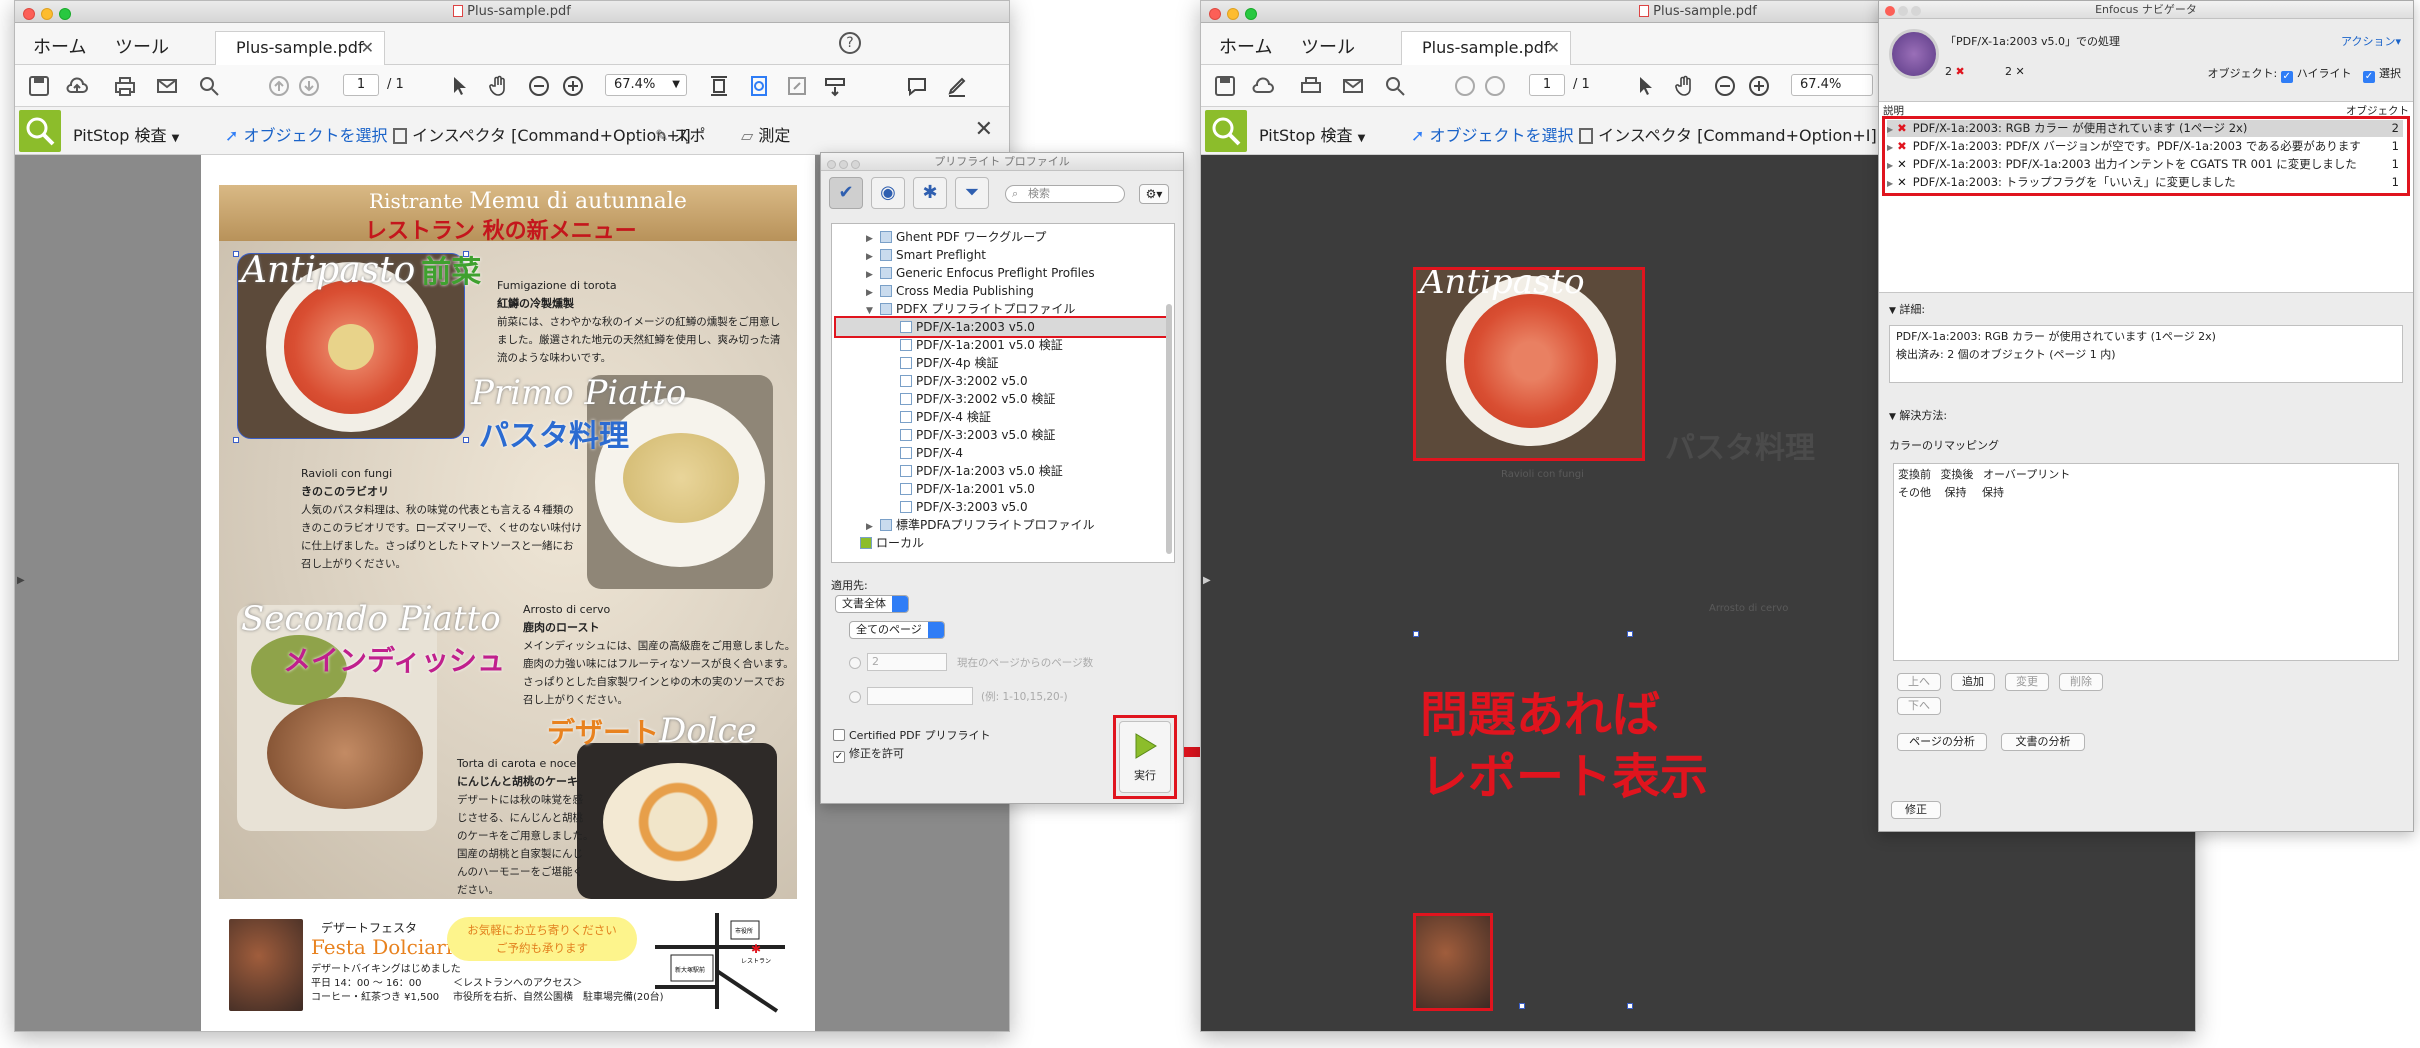 The height and width of the screenshot is (1048, 2420). What do you see at coordinates (765, 134) in the screenshot?
I see `measure-tool: ▱ 測定` at bounding box center [765, 134].